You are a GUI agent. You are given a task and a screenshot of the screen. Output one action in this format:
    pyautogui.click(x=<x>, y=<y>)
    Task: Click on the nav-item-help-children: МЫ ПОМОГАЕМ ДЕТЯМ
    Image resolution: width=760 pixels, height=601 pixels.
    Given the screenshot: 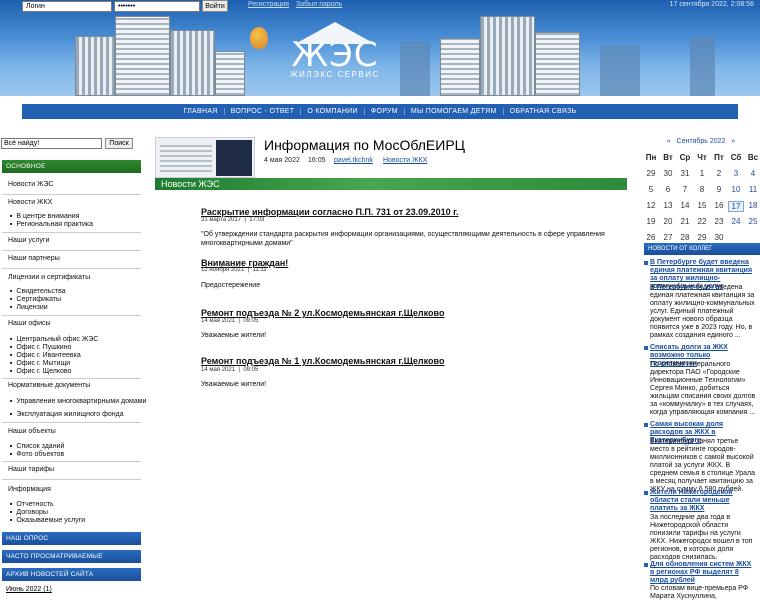 What is the action you would take?
    pyautogui.click(x=454, y=111)
    